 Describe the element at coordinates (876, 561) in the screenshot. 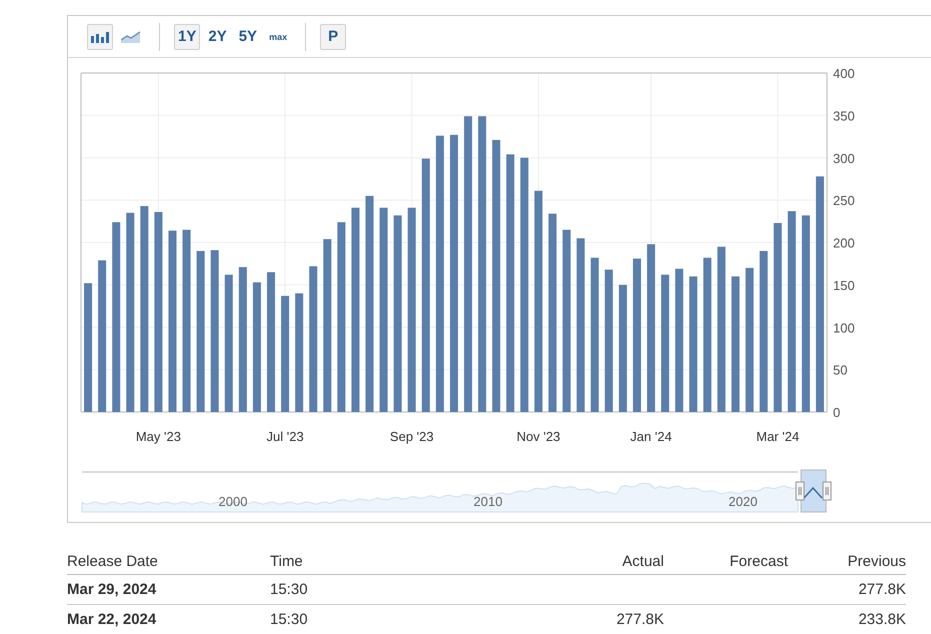

I see `column-header: Previous` at that location.